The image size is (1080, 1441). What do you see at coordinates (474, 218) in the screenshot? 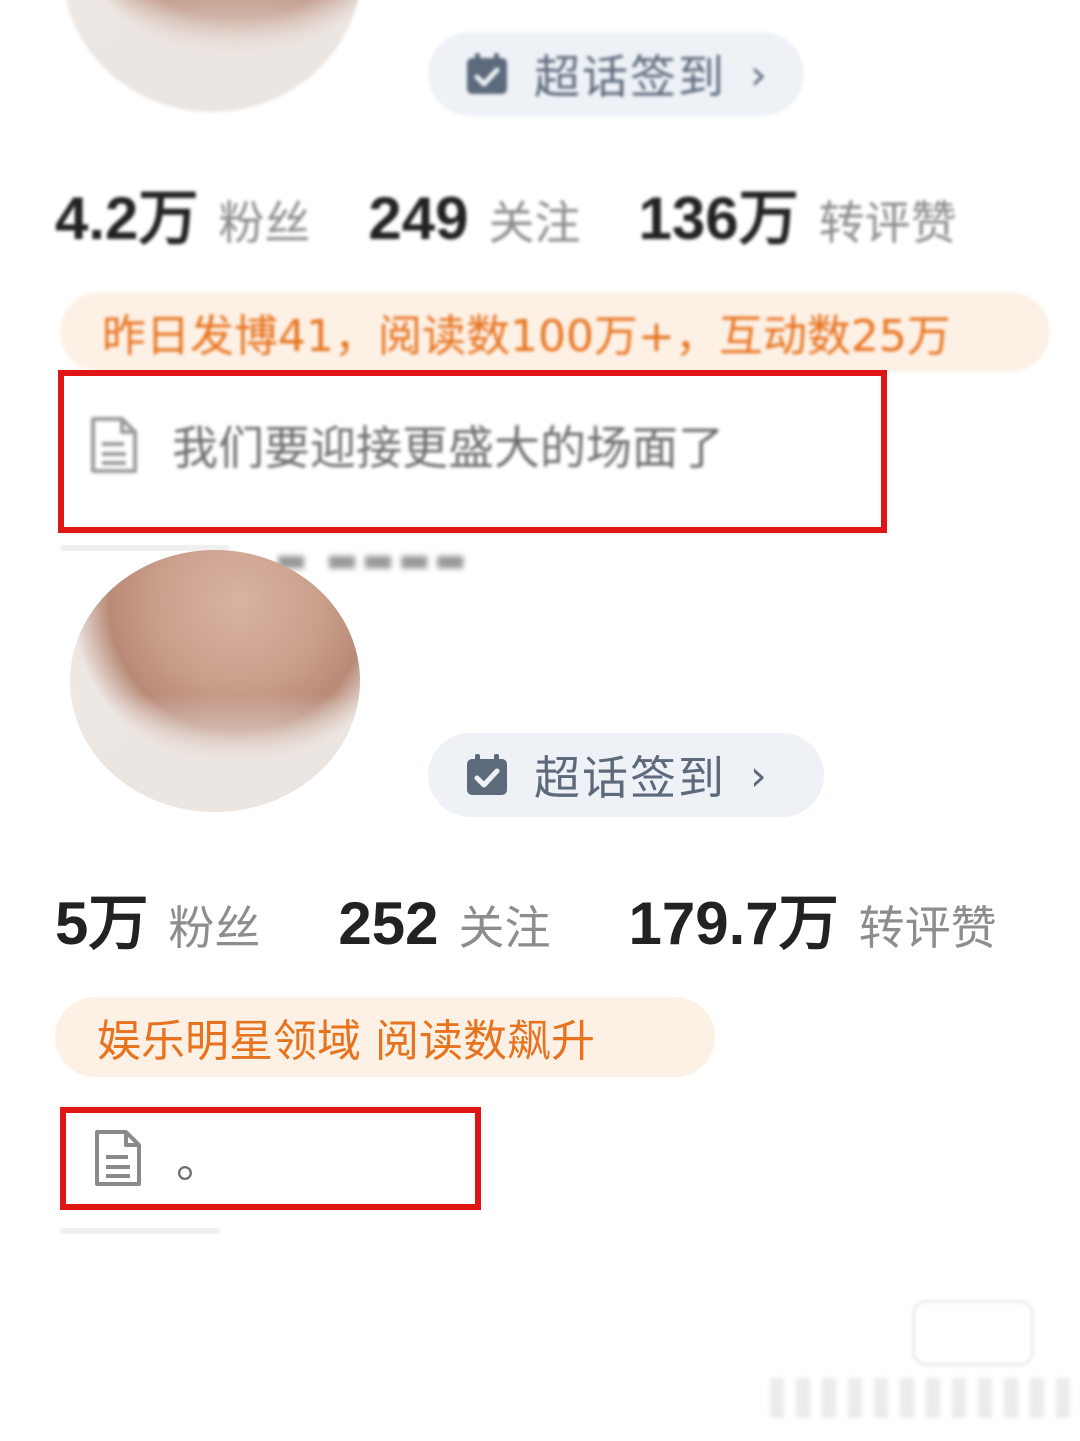
I see `stat-following: 249 关注` at bounding box center [474, 218].